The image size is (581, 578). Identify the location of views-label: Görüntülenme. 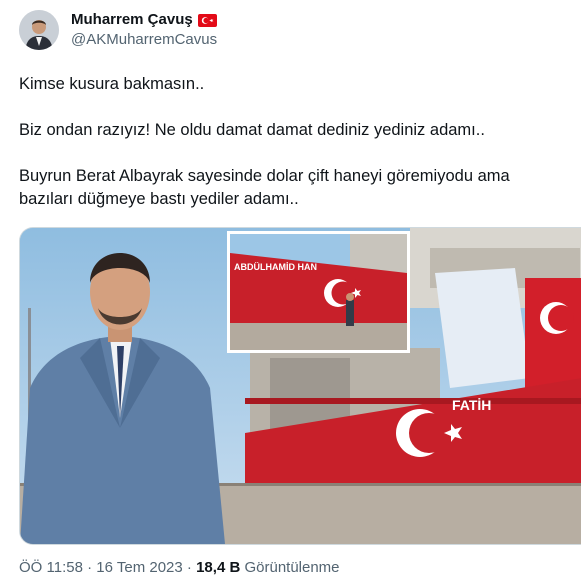
(292, 567).